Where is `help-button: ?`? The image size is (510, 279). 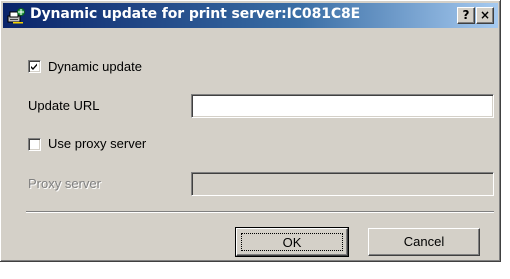
help-button: ? is located at coordinates (466, 15).